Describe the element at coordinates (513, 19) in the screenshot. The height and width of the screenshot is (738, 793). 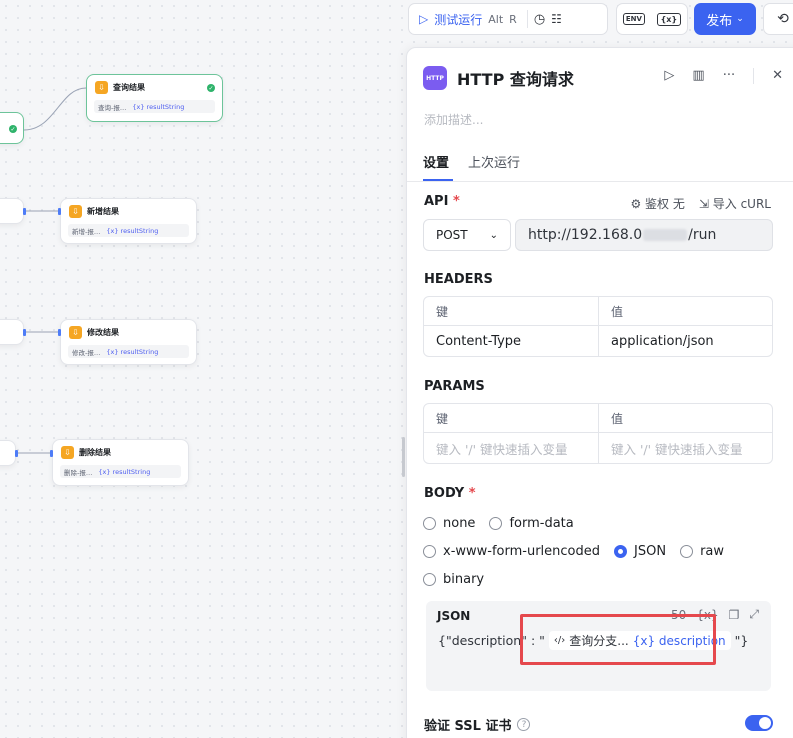
I see `shortcut-r: R` at that location.